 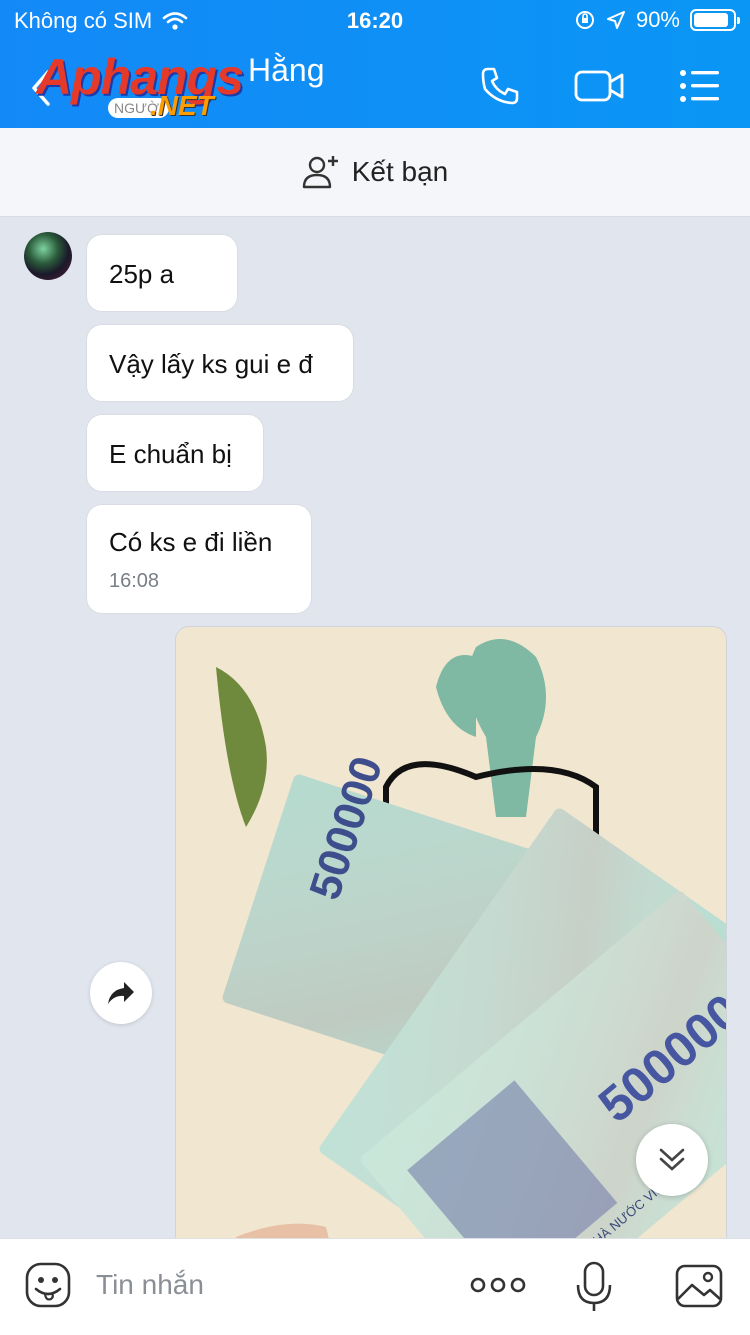 I want to click on add-friend-button: Kết bạn, so click(x=375, y=172).